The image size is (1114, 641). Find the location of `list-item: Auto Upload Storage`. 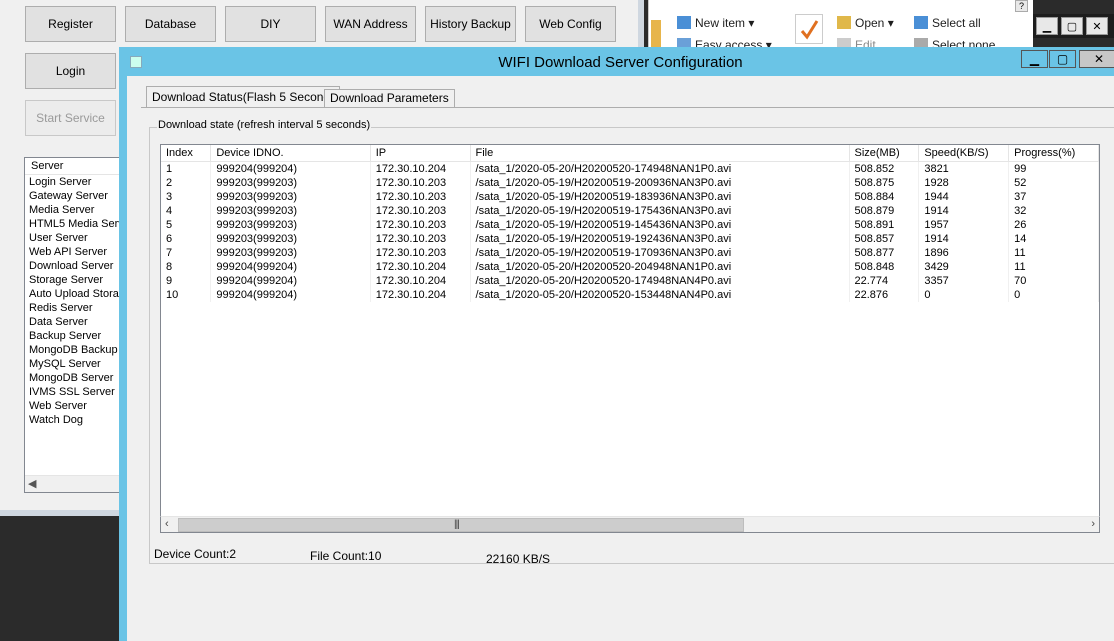

list-item: Auto Upload Storage is located at coordinates (74, 294).